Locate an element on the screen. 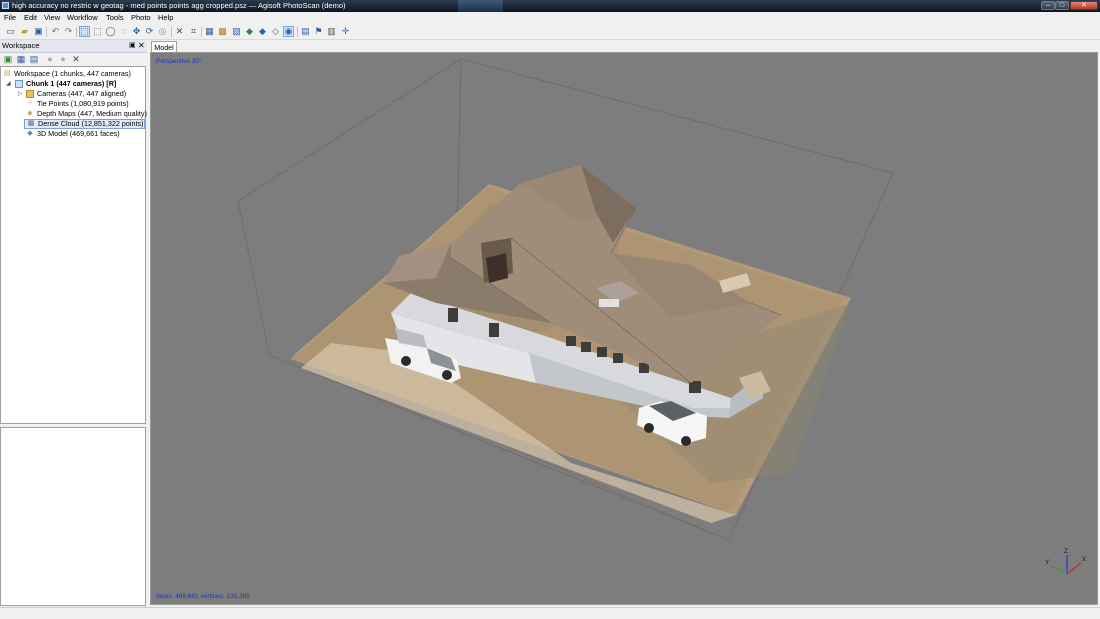 This screenshot has height=619, width=1100. tie-points-icon: ⁘ is located at coordinates (30, 104).